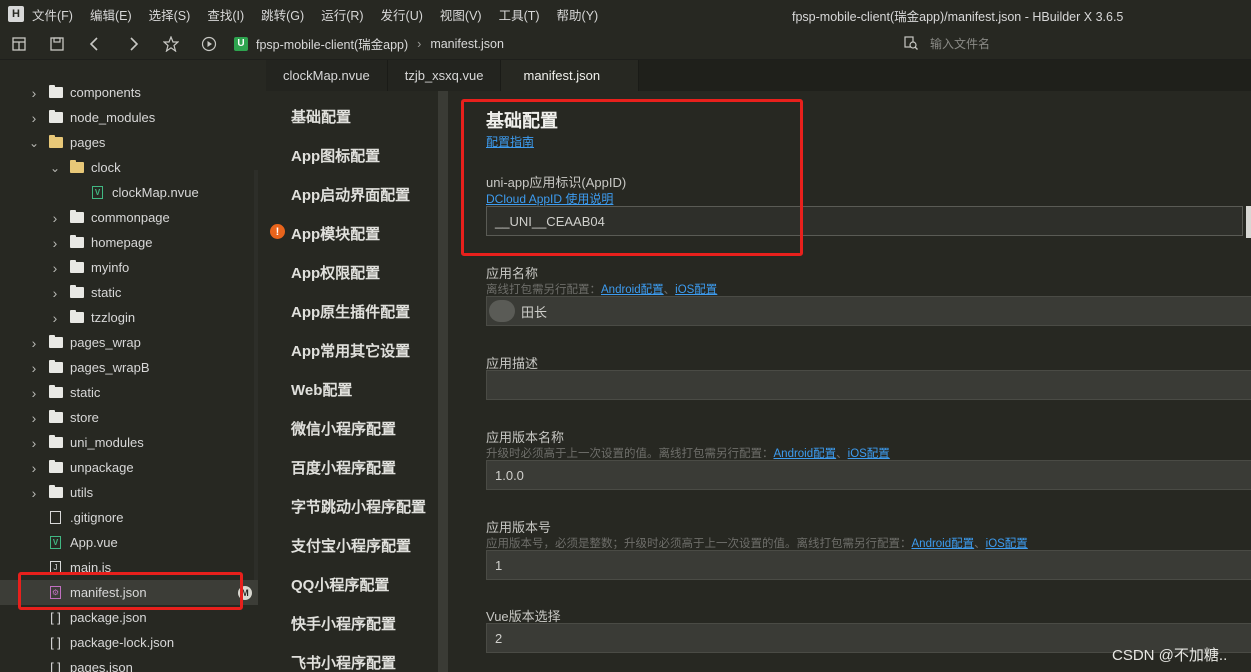  What do you see at coordinates (868, 311) in the screenshot?
I see `app-name-field: 田长` at bounding box center [868, 311].